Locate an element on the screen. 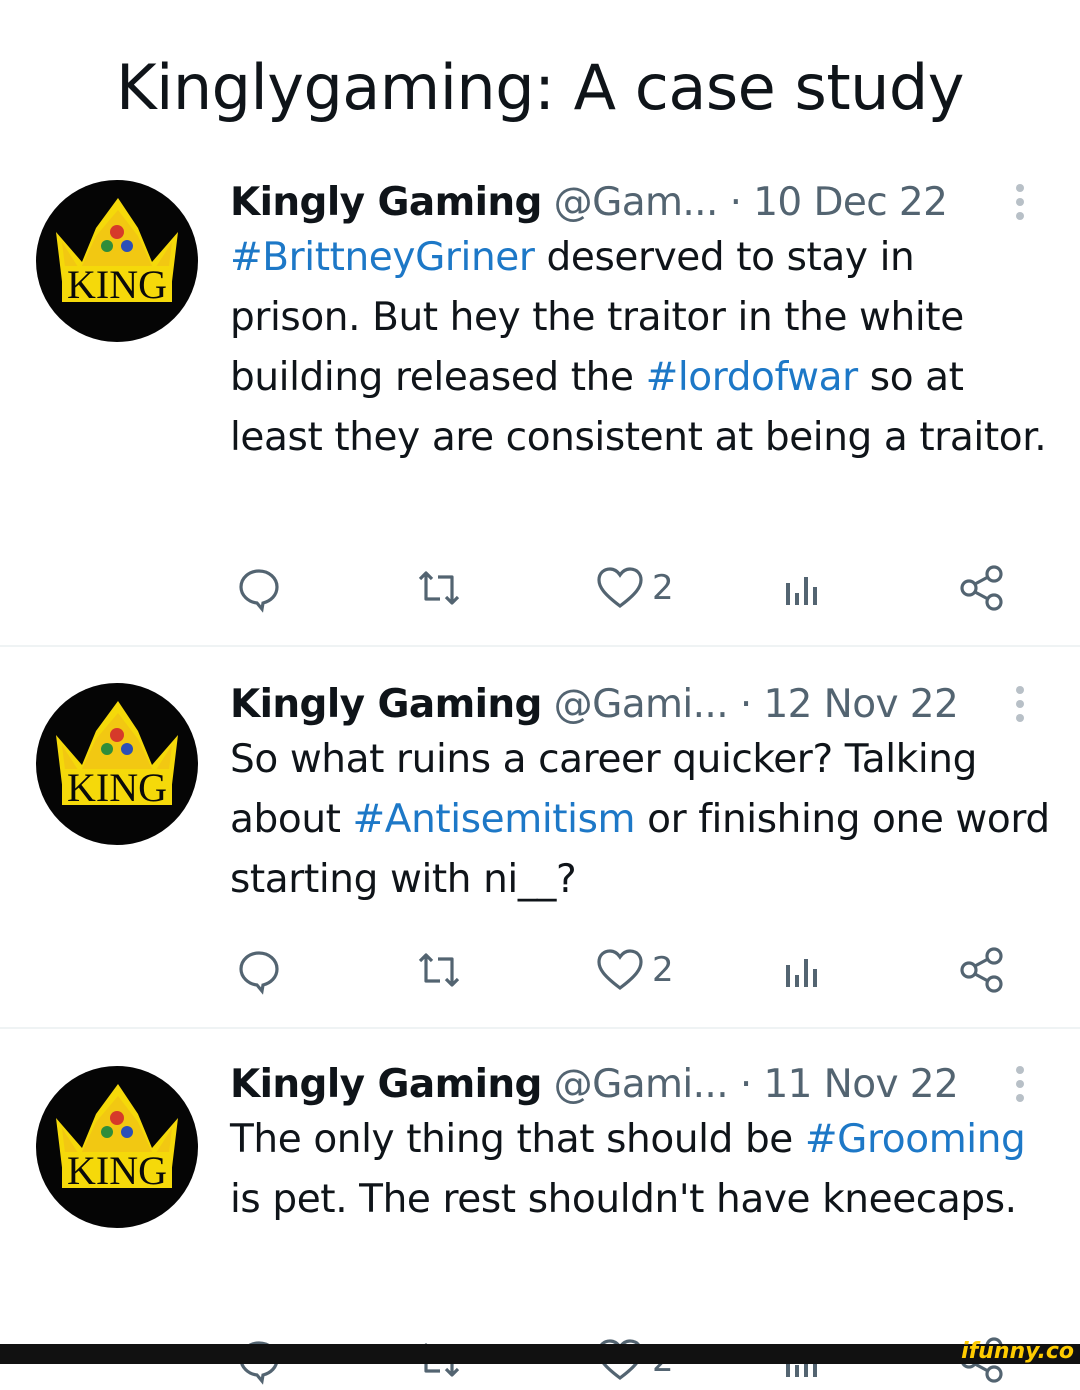  tweet-header: Kingly Gaming @Gam... · 10 Dec 22 is located at coordinates (610, 203).